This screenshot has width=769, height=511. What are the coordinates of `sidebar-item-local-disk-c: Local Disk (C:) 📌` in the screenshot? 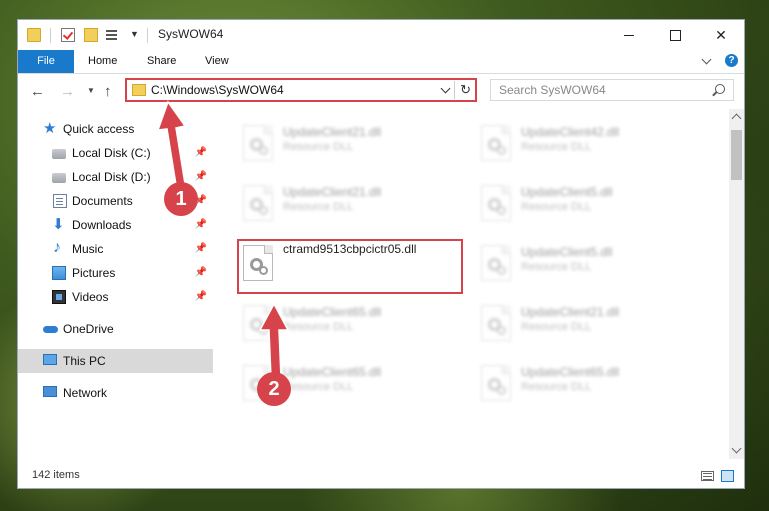 It's located at (115, 153).